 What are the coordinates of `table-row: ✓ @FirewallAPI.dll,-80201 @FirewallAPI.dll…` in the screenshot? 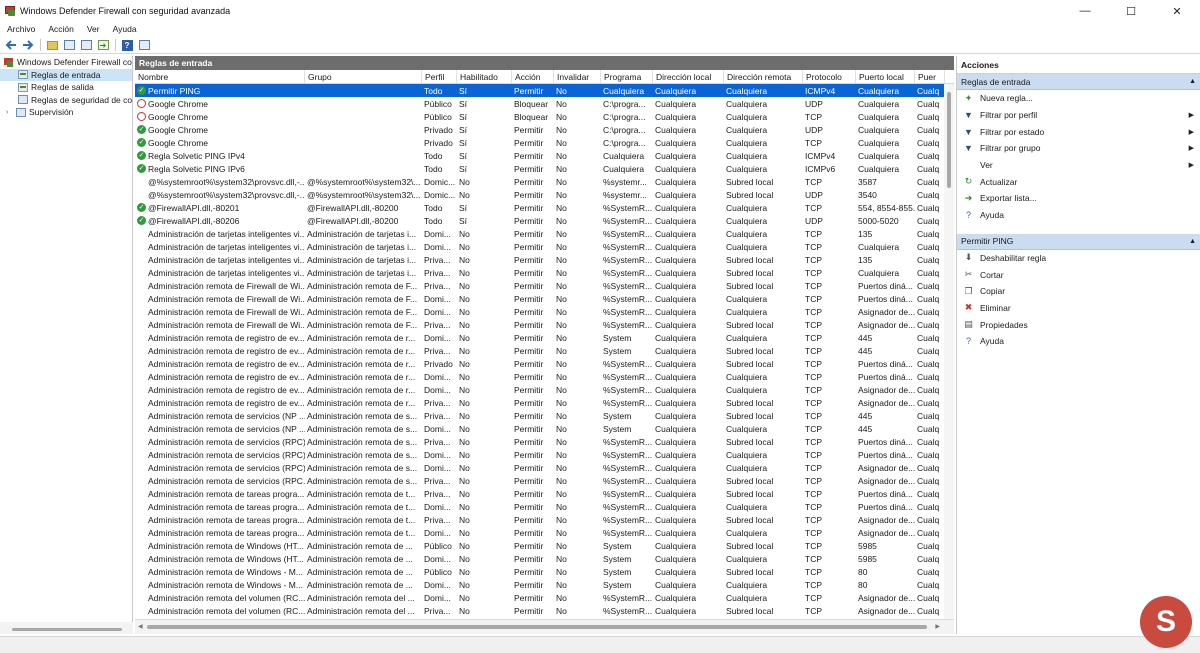 It's located at (544, 207).